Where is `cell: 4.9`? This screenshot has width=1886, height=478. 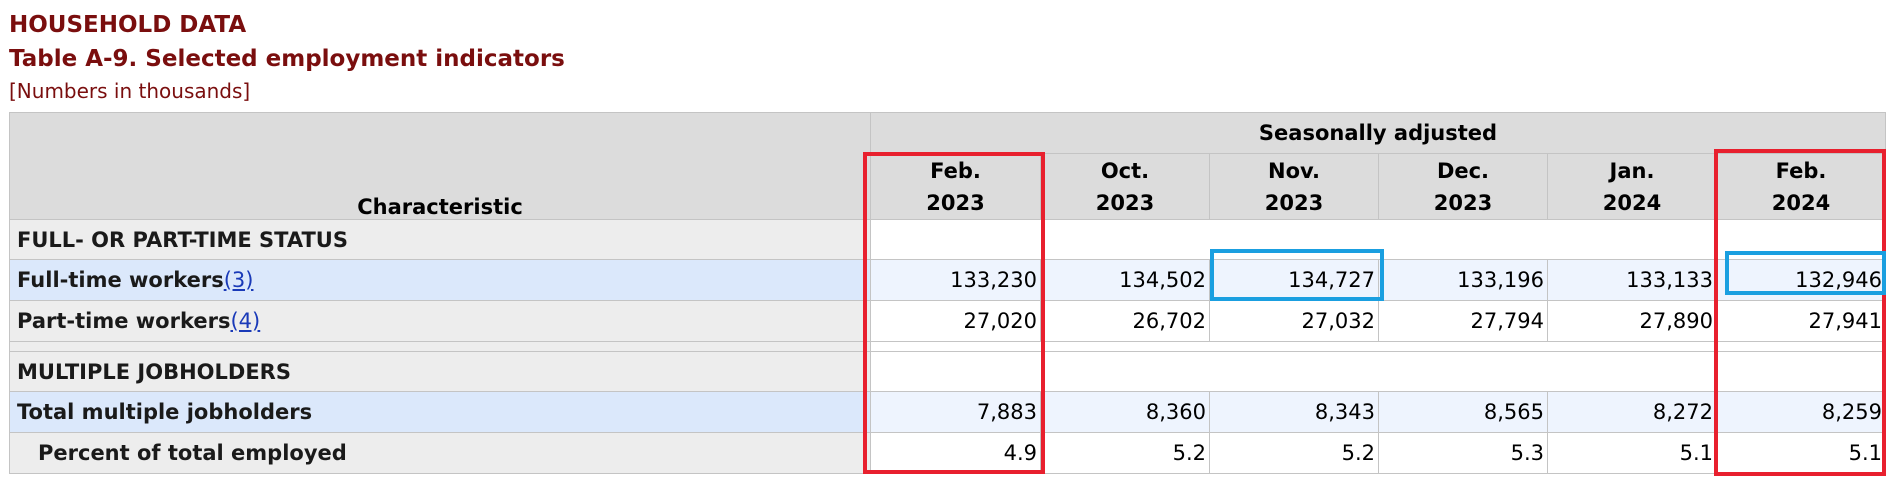
cell: 4.9 is located at coordinates (955, 453).